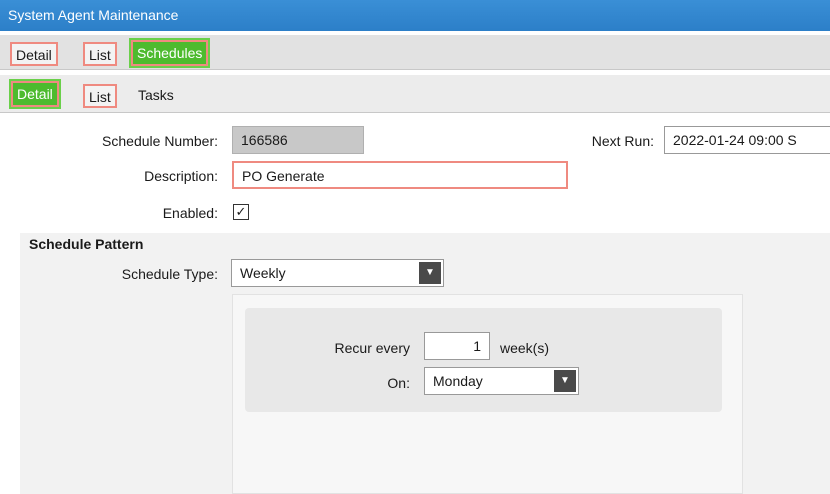  Describe the element at coordinates (337, 273) in the screenshot. I see `schedule-type-select: Weekly ▼` at that location.